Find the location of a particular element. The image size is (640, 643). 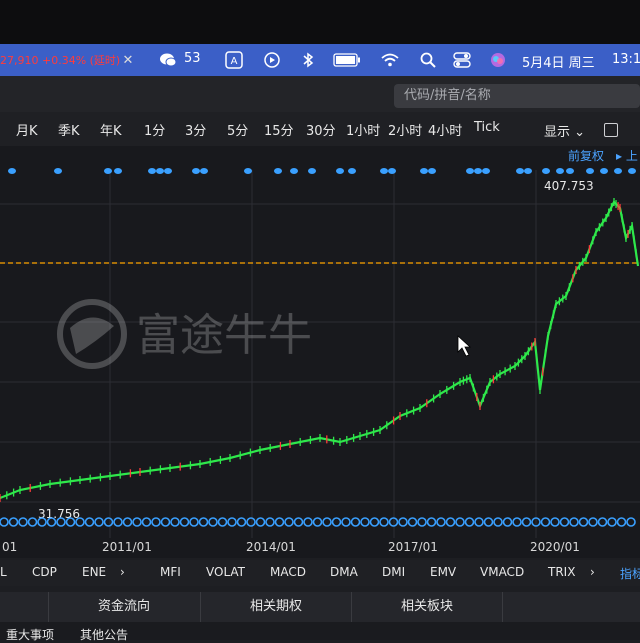

wechat-count: 53 is located at coordinates (192, 58).